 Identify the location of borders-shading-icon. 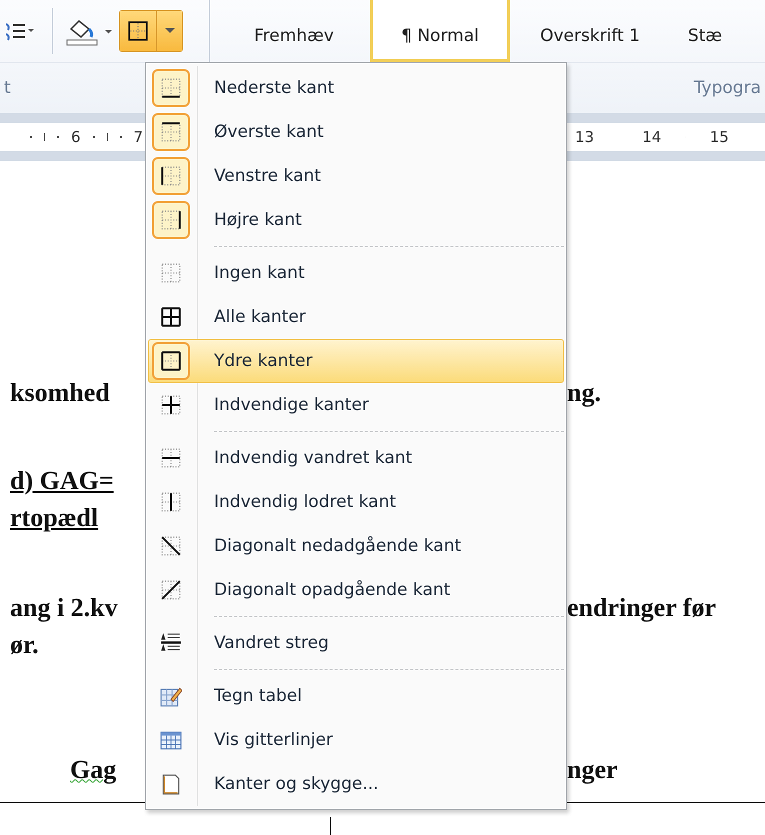
(171, 784).